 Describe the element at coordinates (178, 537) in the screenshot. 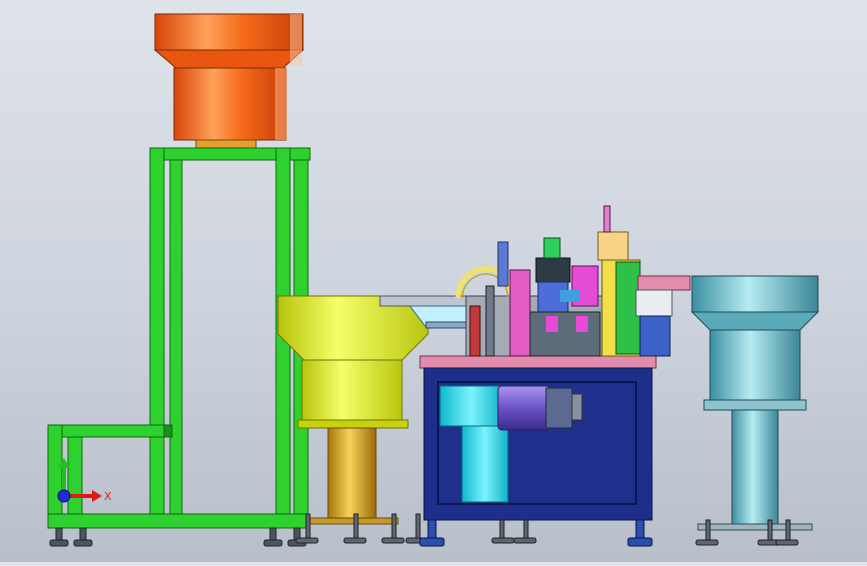

I see `frame-leveling-feet` at that location.